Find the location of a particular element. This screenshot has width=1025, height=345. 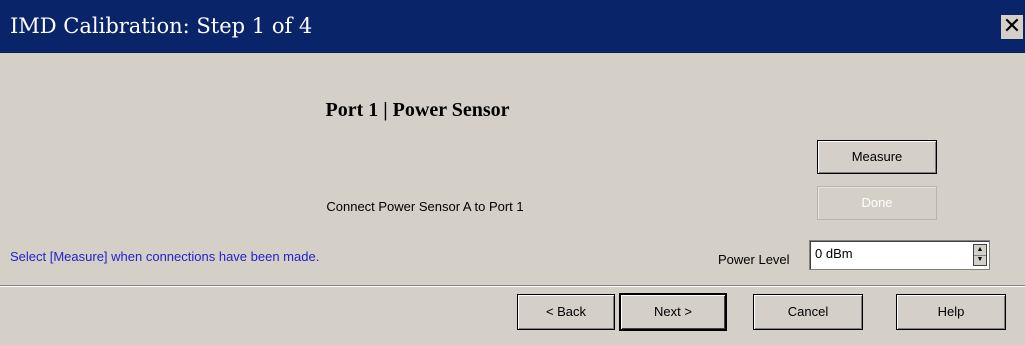

close-icon: ✕ is located at coordinates (1012, 27).